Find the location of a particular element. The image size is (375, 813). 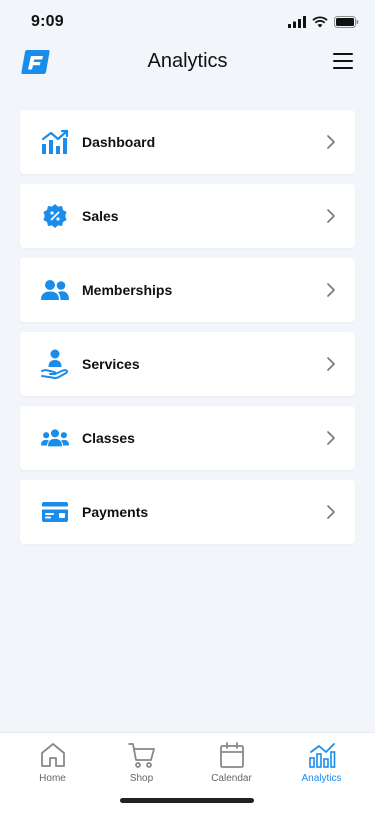

tab-label: Analytics is located at coordinates (321, 778).